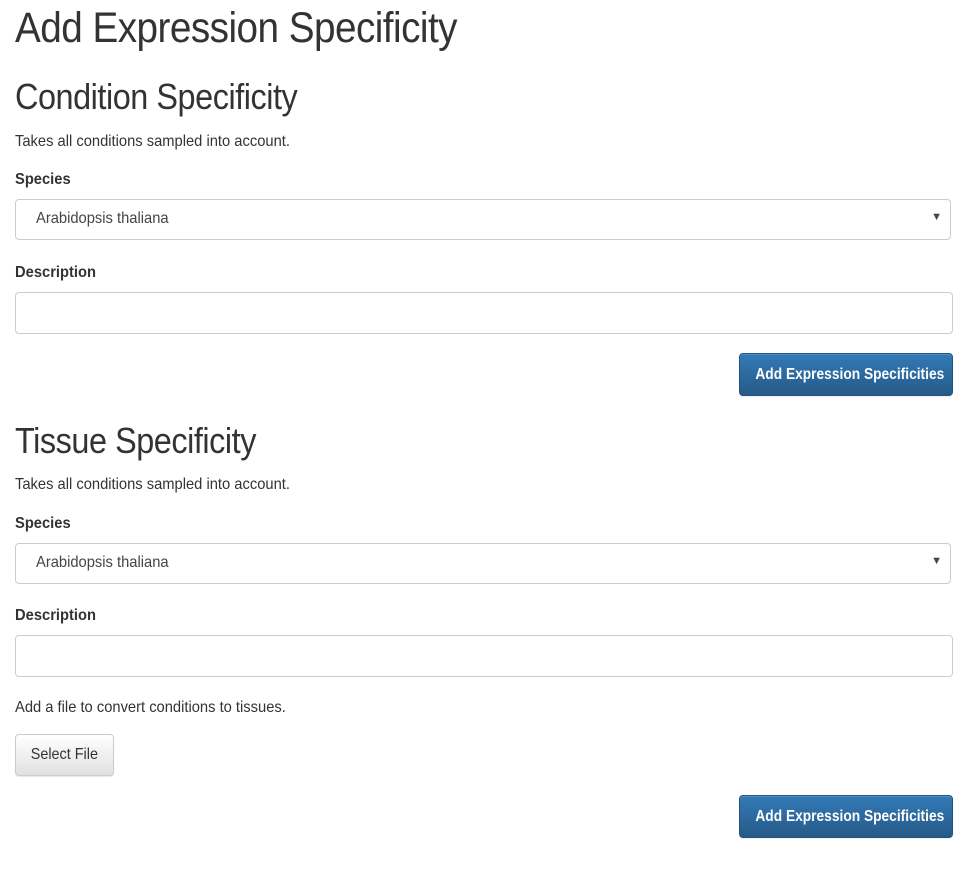  Describe the element at coordinates (484, 313) in the screenshot. I see `condition-description-input` at that location.